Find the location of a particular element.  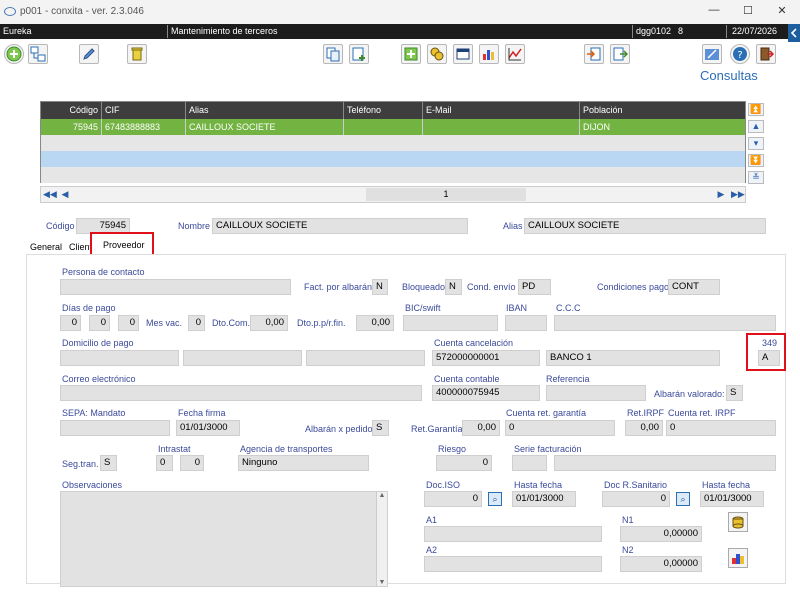

col-telefono: Teléfono is located at coordinates (382, 110).